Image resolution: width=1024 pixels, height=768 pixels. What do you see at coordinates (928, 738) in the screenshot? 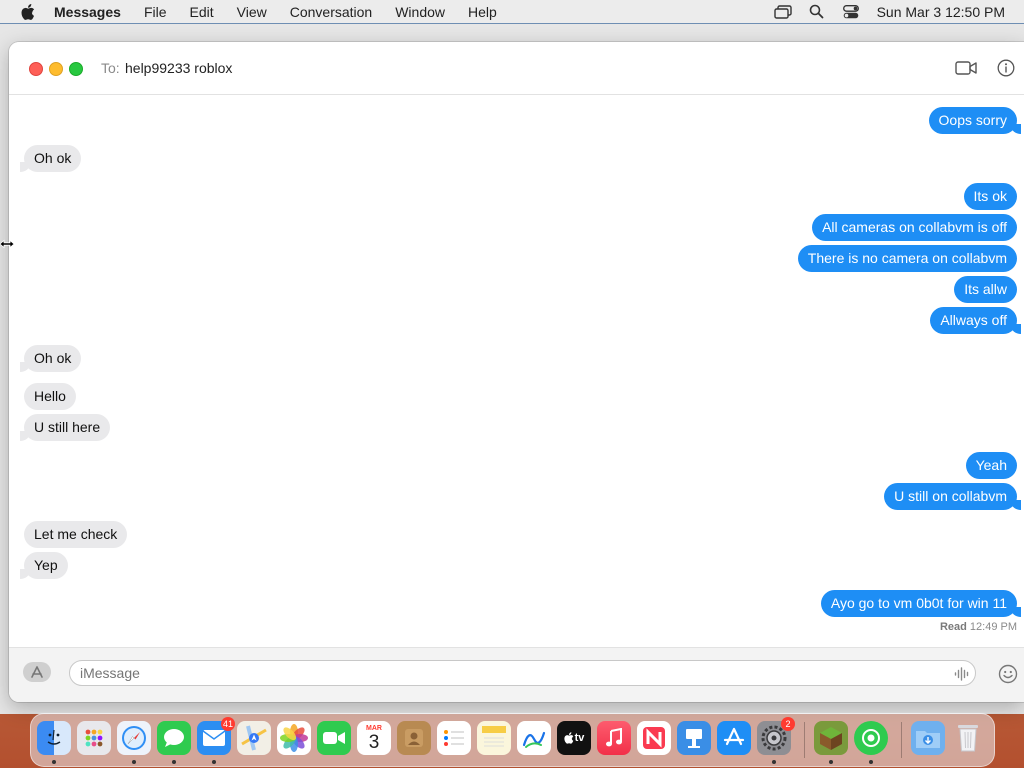
I see `downloads-folder-icon` at bounding box center [928, 738].